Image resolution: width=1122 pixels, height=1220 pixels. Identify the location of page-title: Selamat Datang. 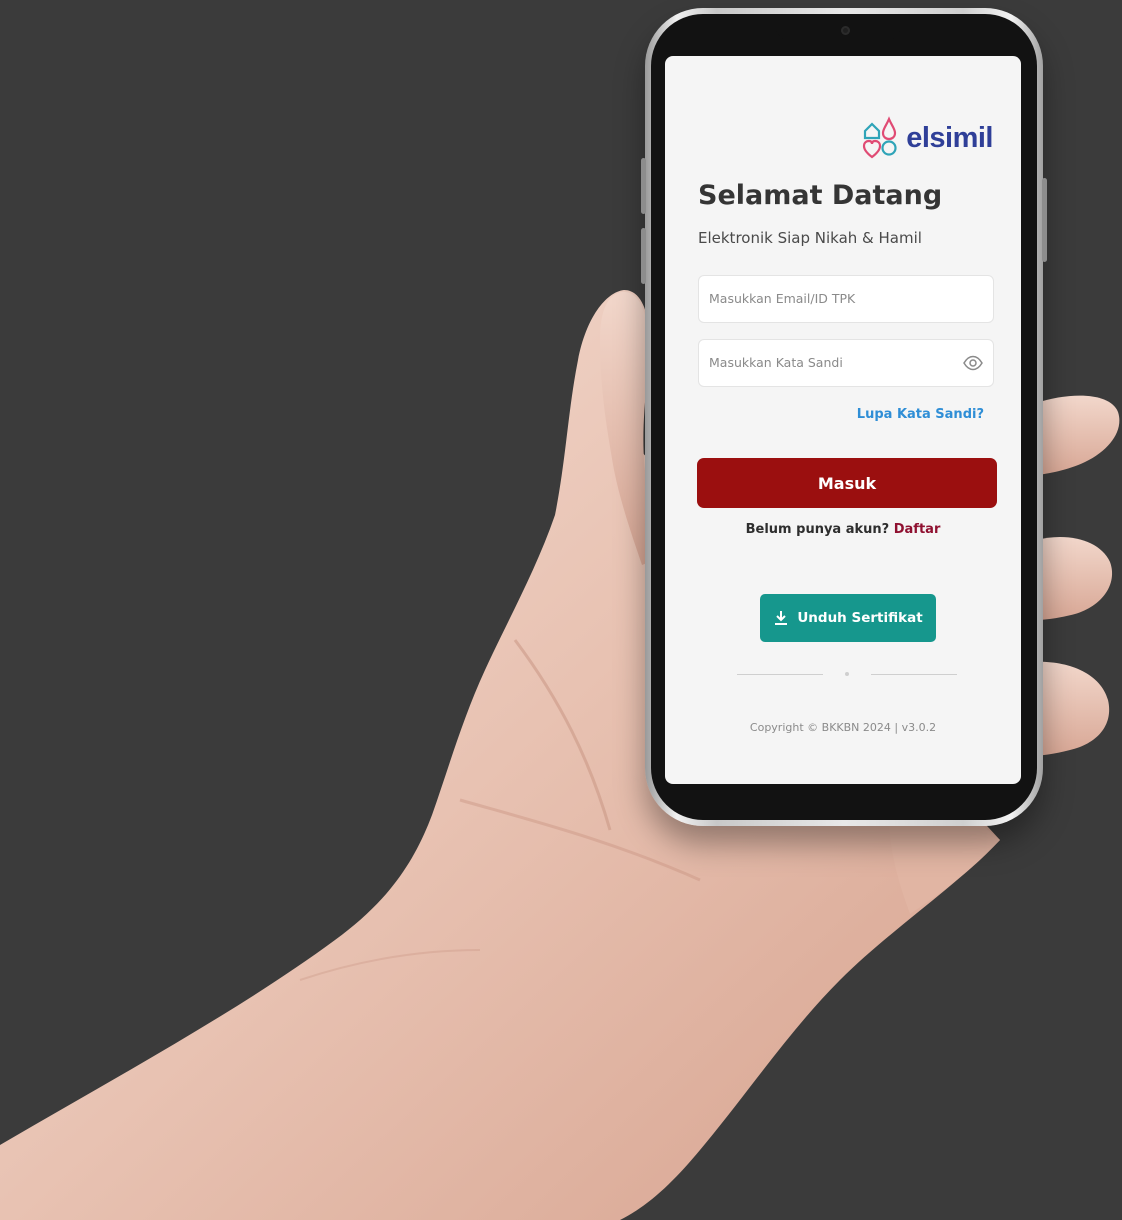
(820, 195).